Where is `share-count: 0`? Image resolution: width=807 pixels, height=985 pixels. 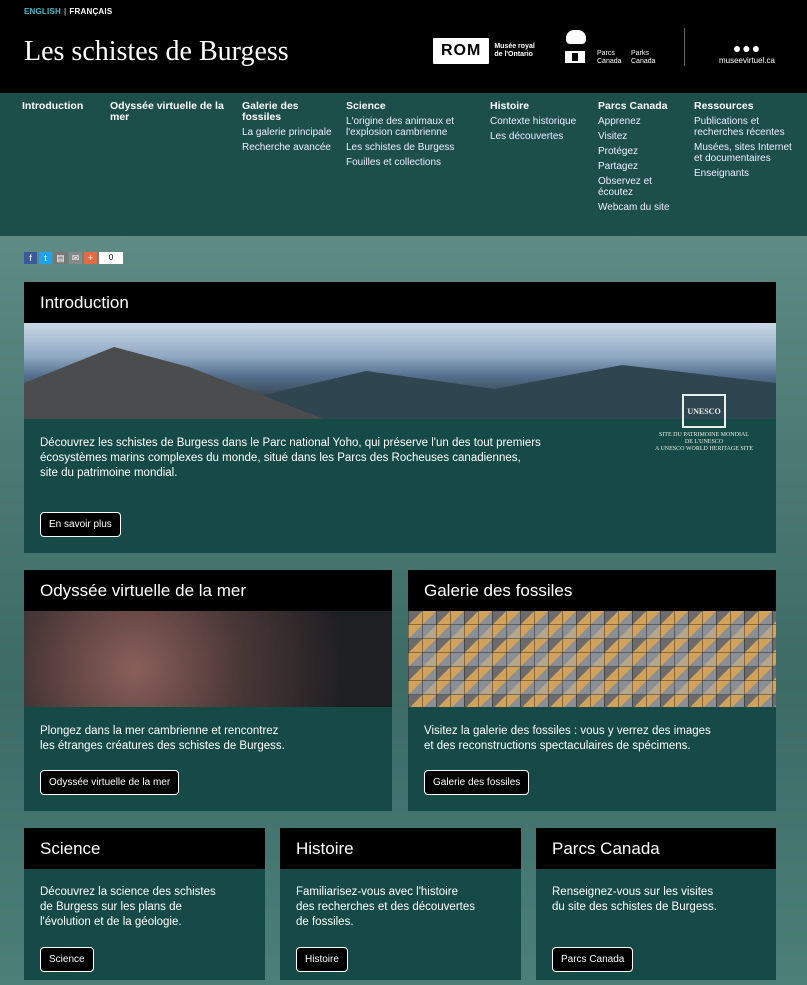 share-count: 0 is located at coordinates (111, 258).